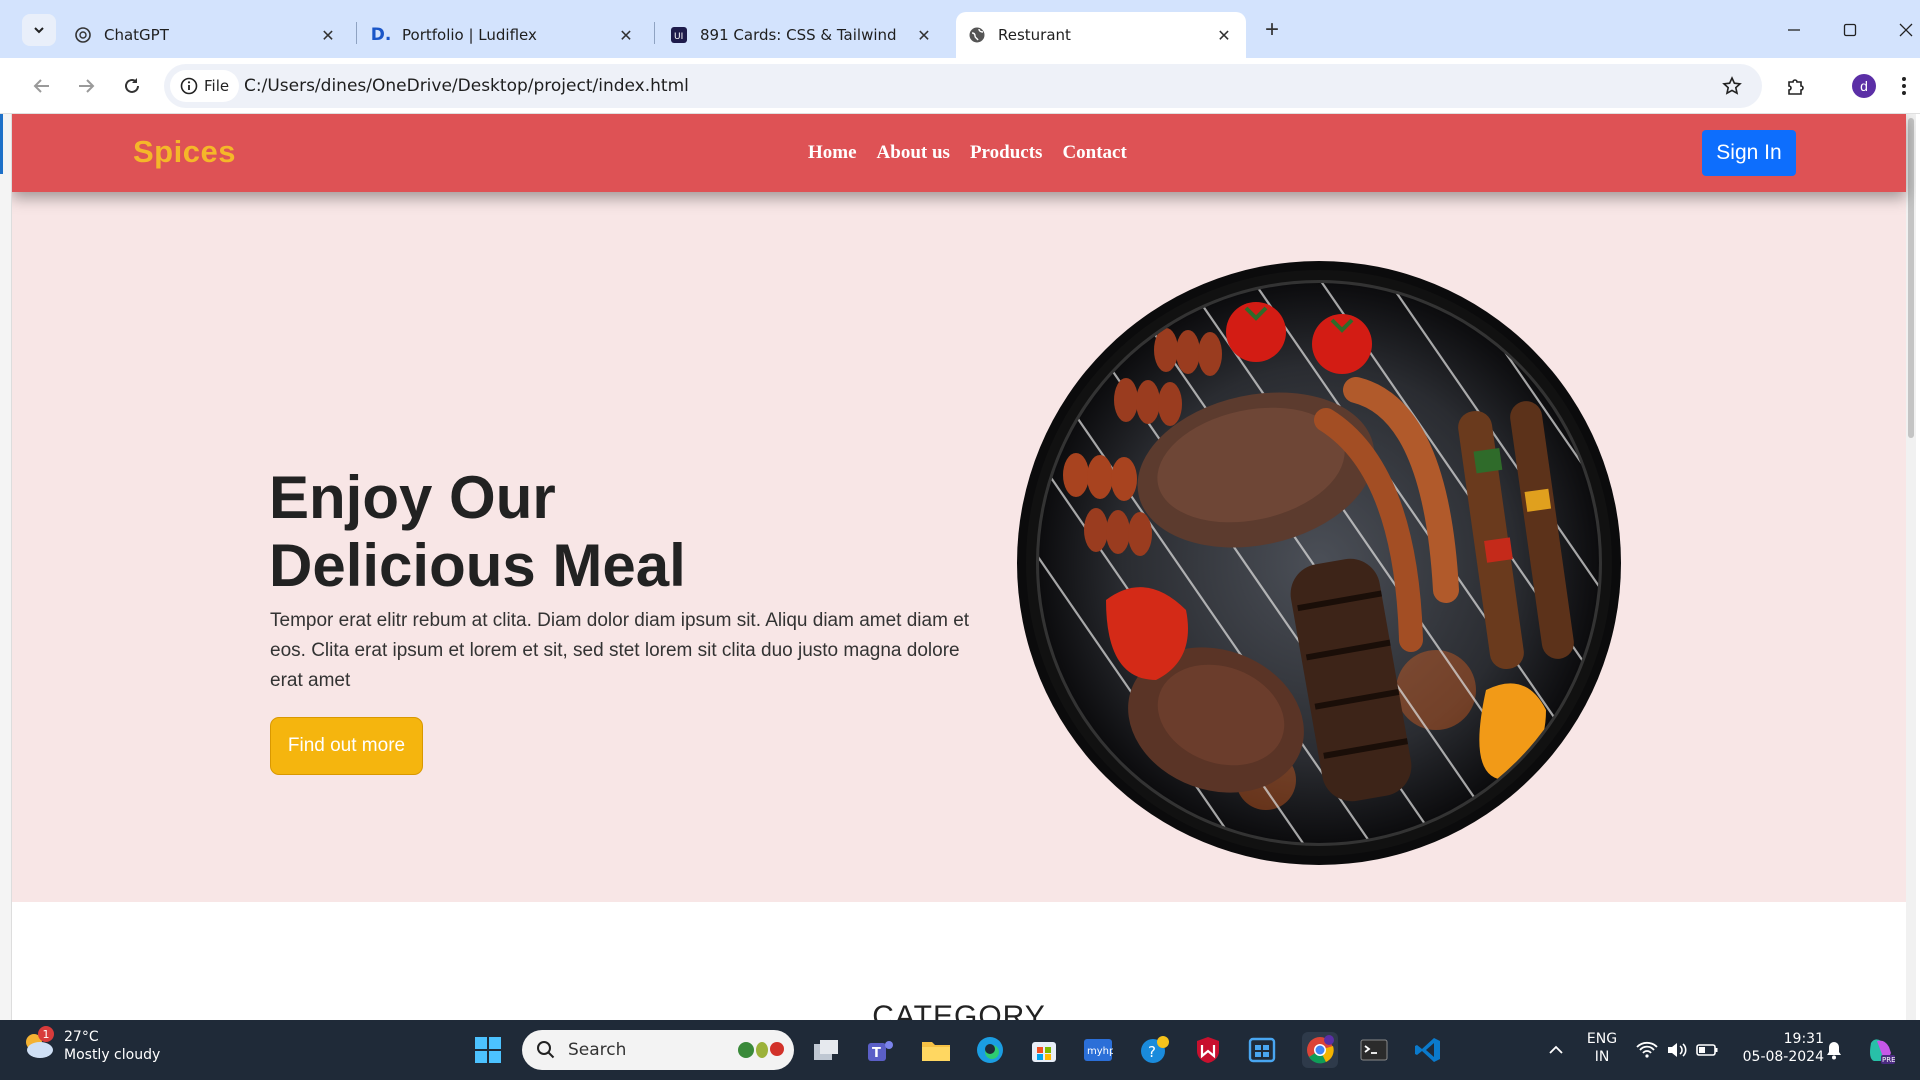 Image resolution: width=1920 pixels, height=1080 pixels. I want to click on arrow-right-icon, so click(87, 86).